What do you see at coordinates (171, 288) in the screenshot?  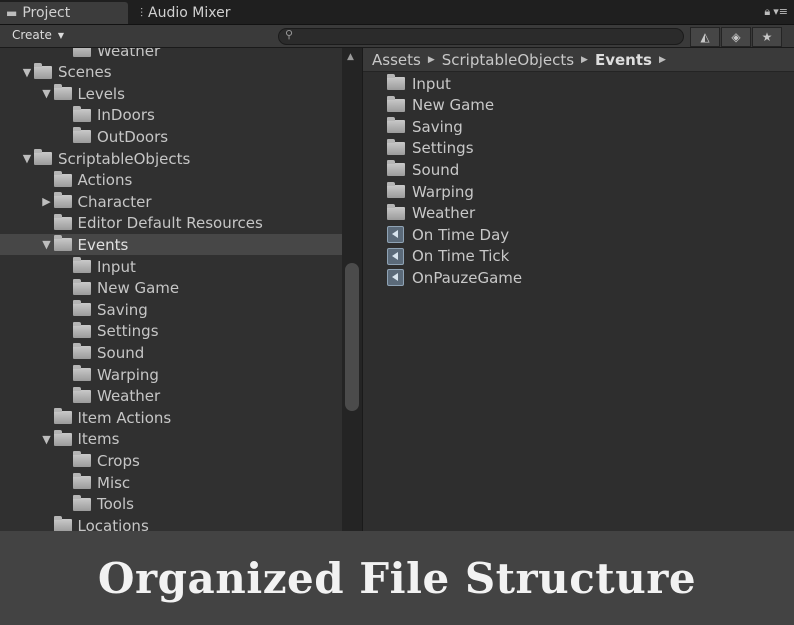 I see `tree-item: ▶New Game` at bounding box center [171, 288].